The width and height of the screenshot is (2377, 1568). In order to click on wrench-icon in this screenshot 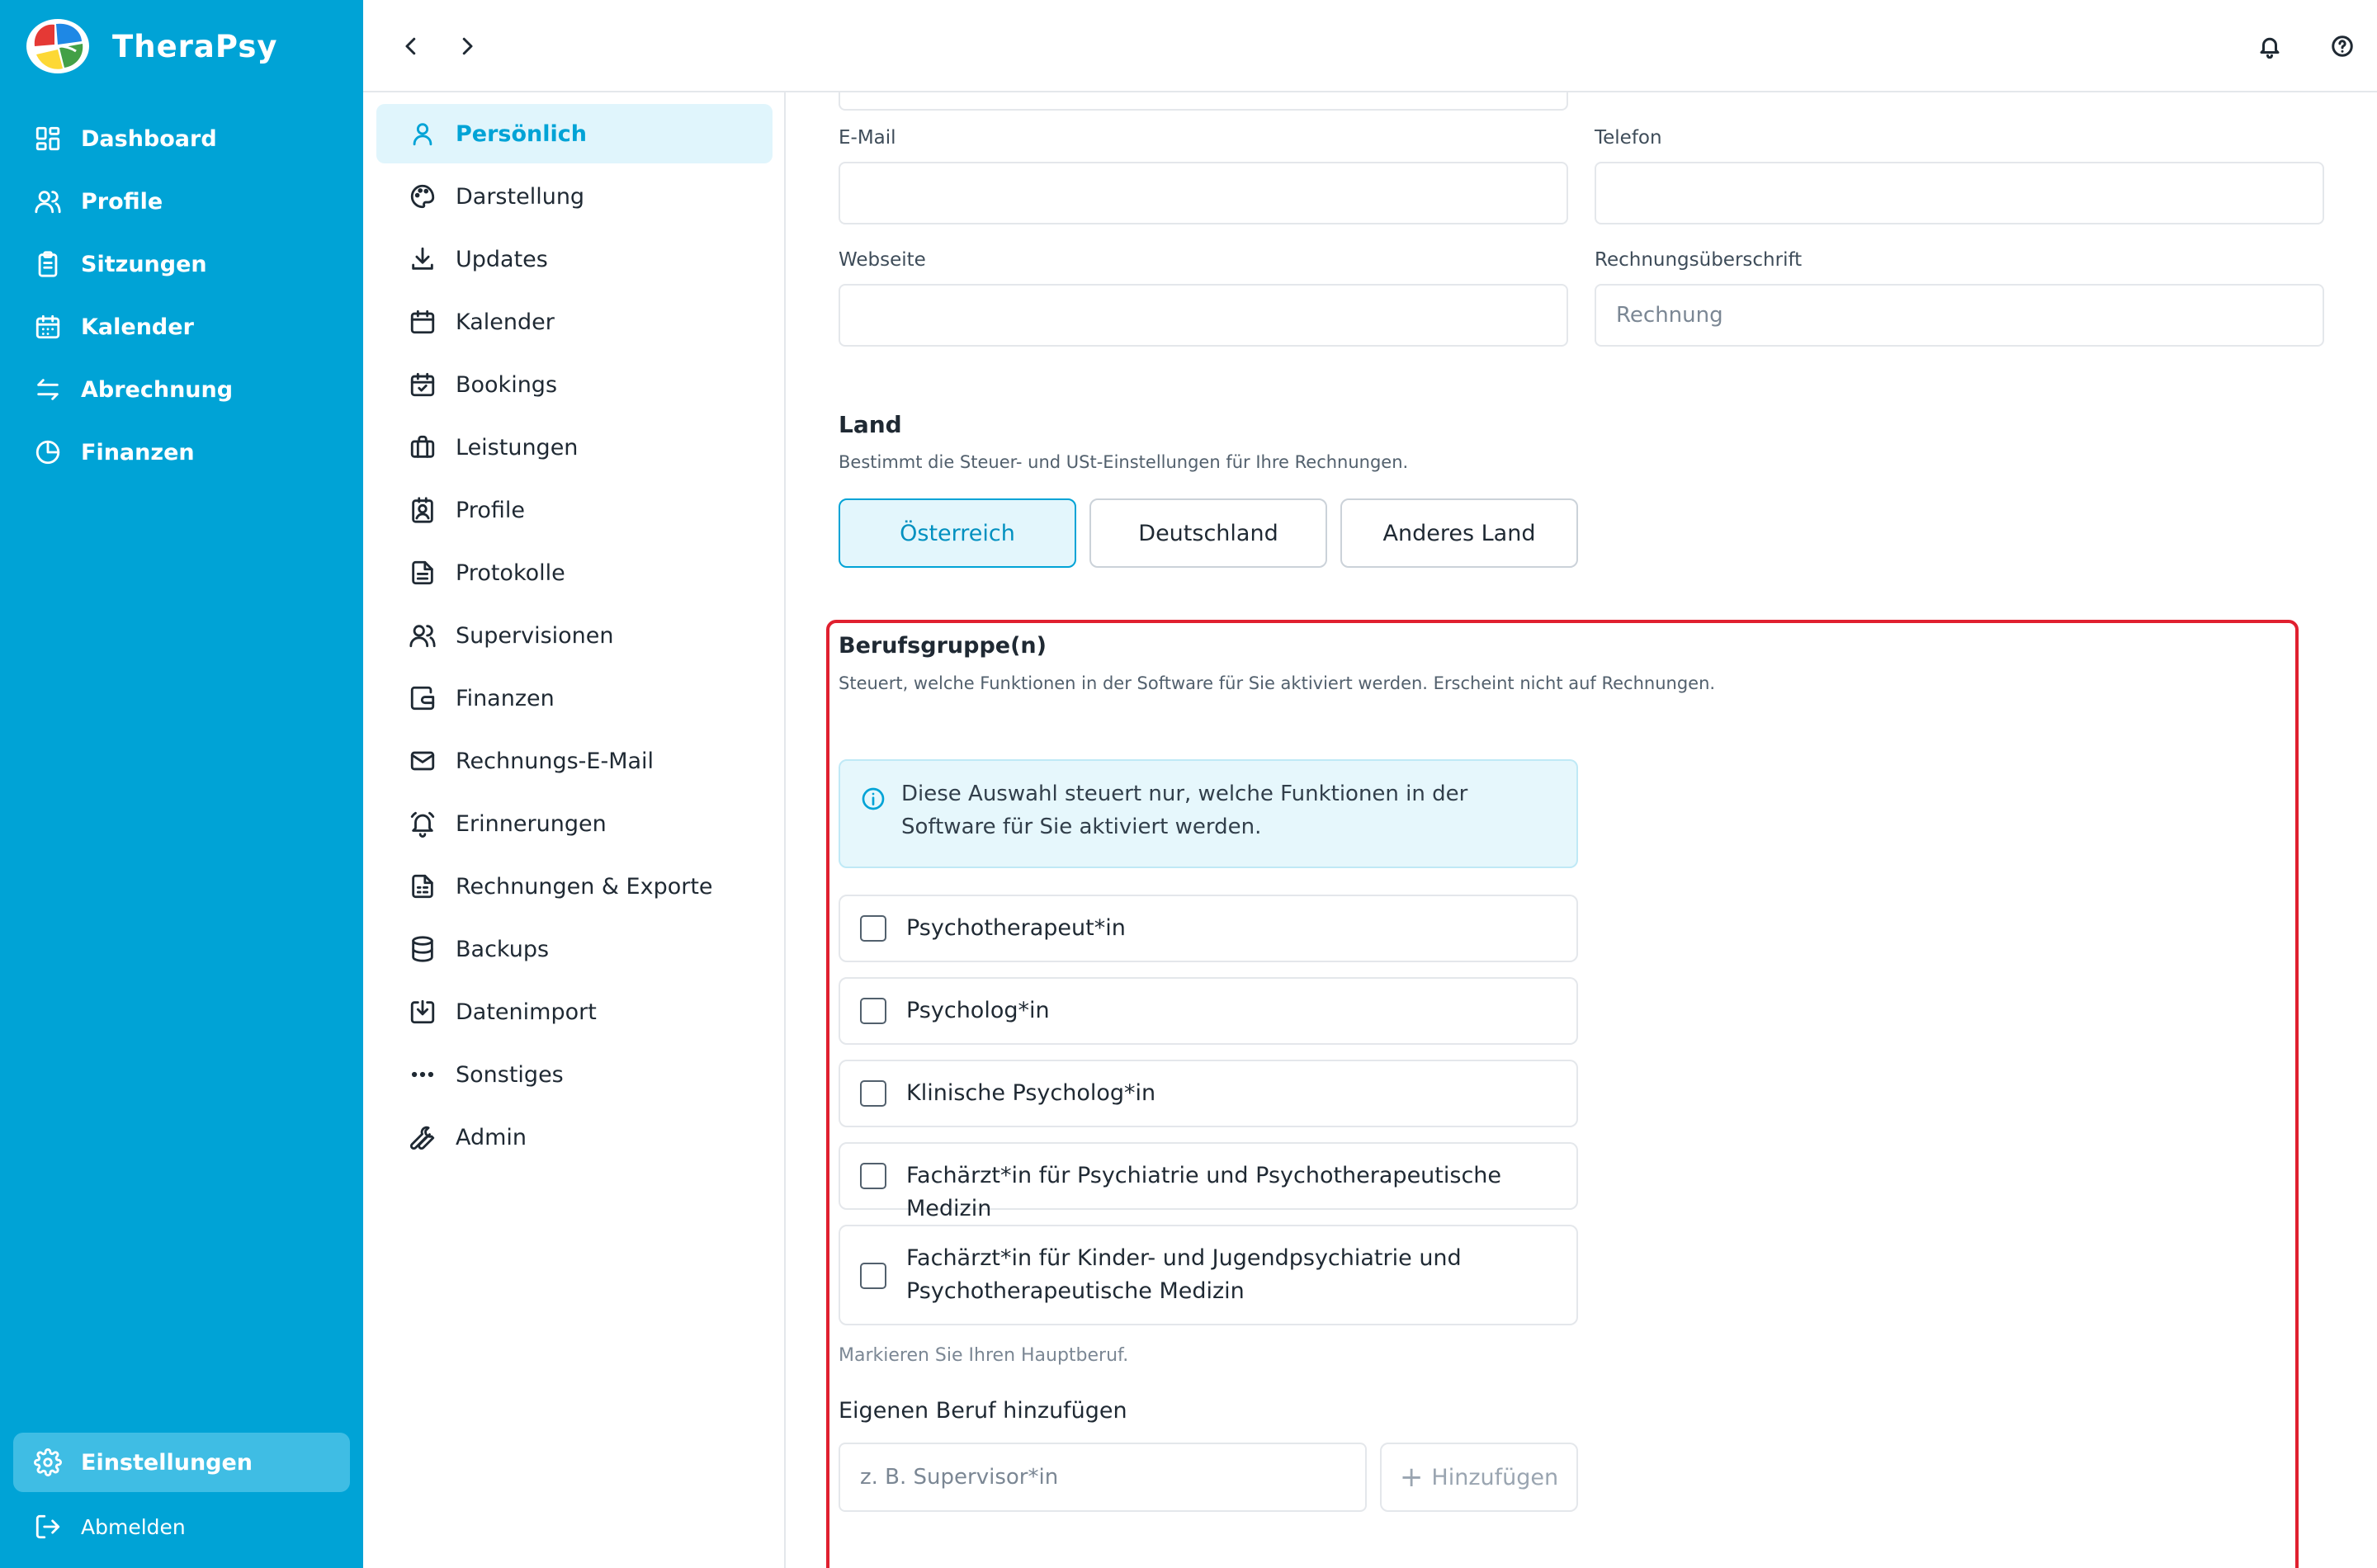, I will do `click(422, 1137)`.